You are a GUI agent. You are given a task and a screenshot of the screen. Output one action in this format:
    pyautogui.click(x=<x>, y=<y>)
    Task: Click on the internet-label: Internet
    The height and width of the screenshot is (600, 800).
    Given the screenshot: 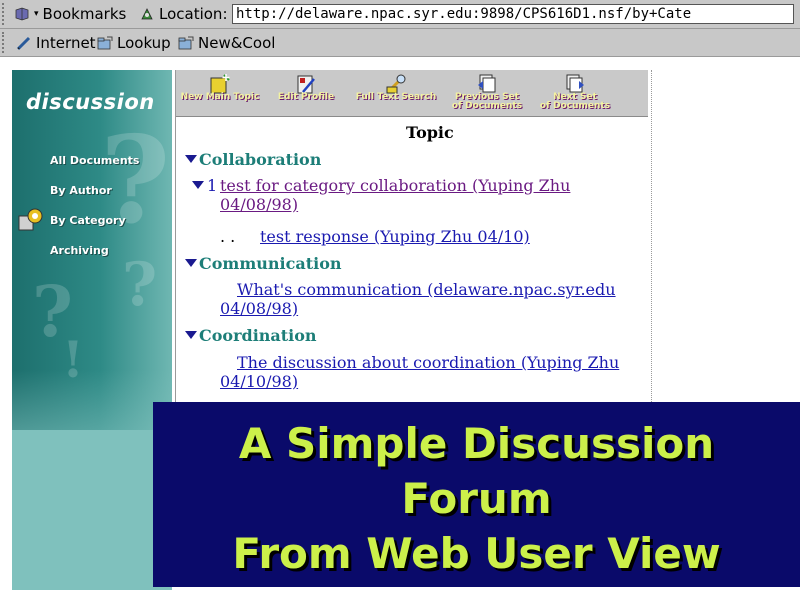 What is the action you would take?
    pyautogui.click(x=66, y=43)
    